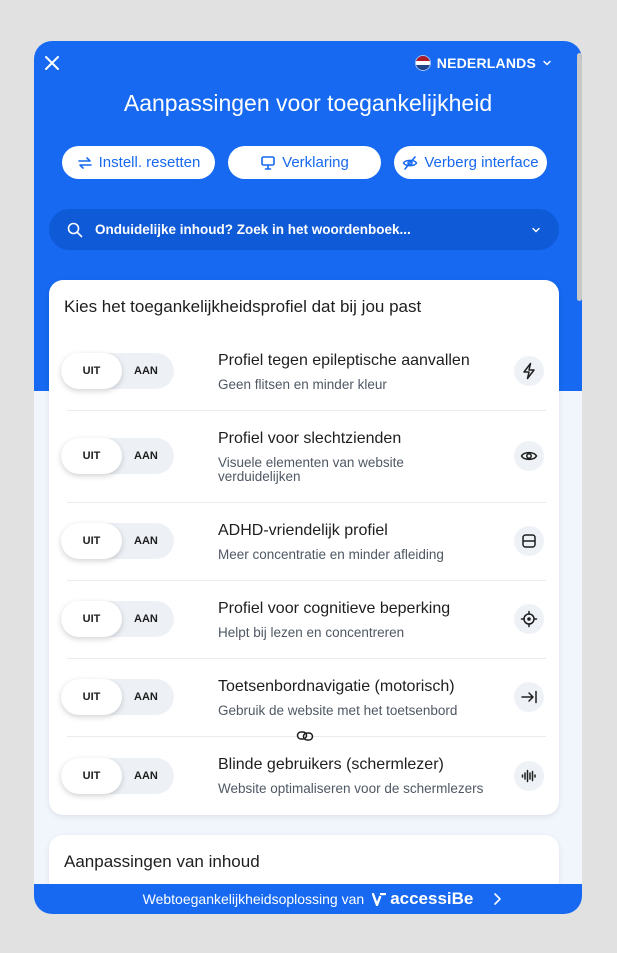  Describe the element at coordinates (305, 736) in the screenshot. I see `link-icon` at that location.